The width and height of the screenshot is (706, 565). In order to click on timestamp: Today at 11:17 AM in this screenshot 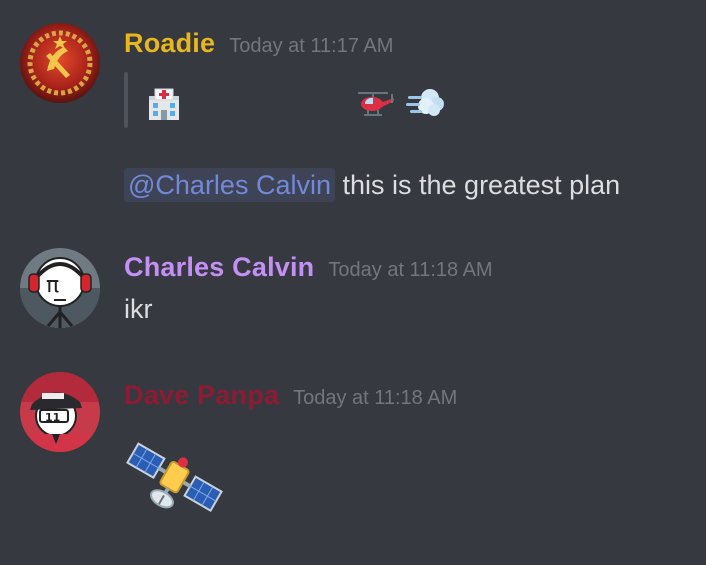, I will do `click(311, 46)`.